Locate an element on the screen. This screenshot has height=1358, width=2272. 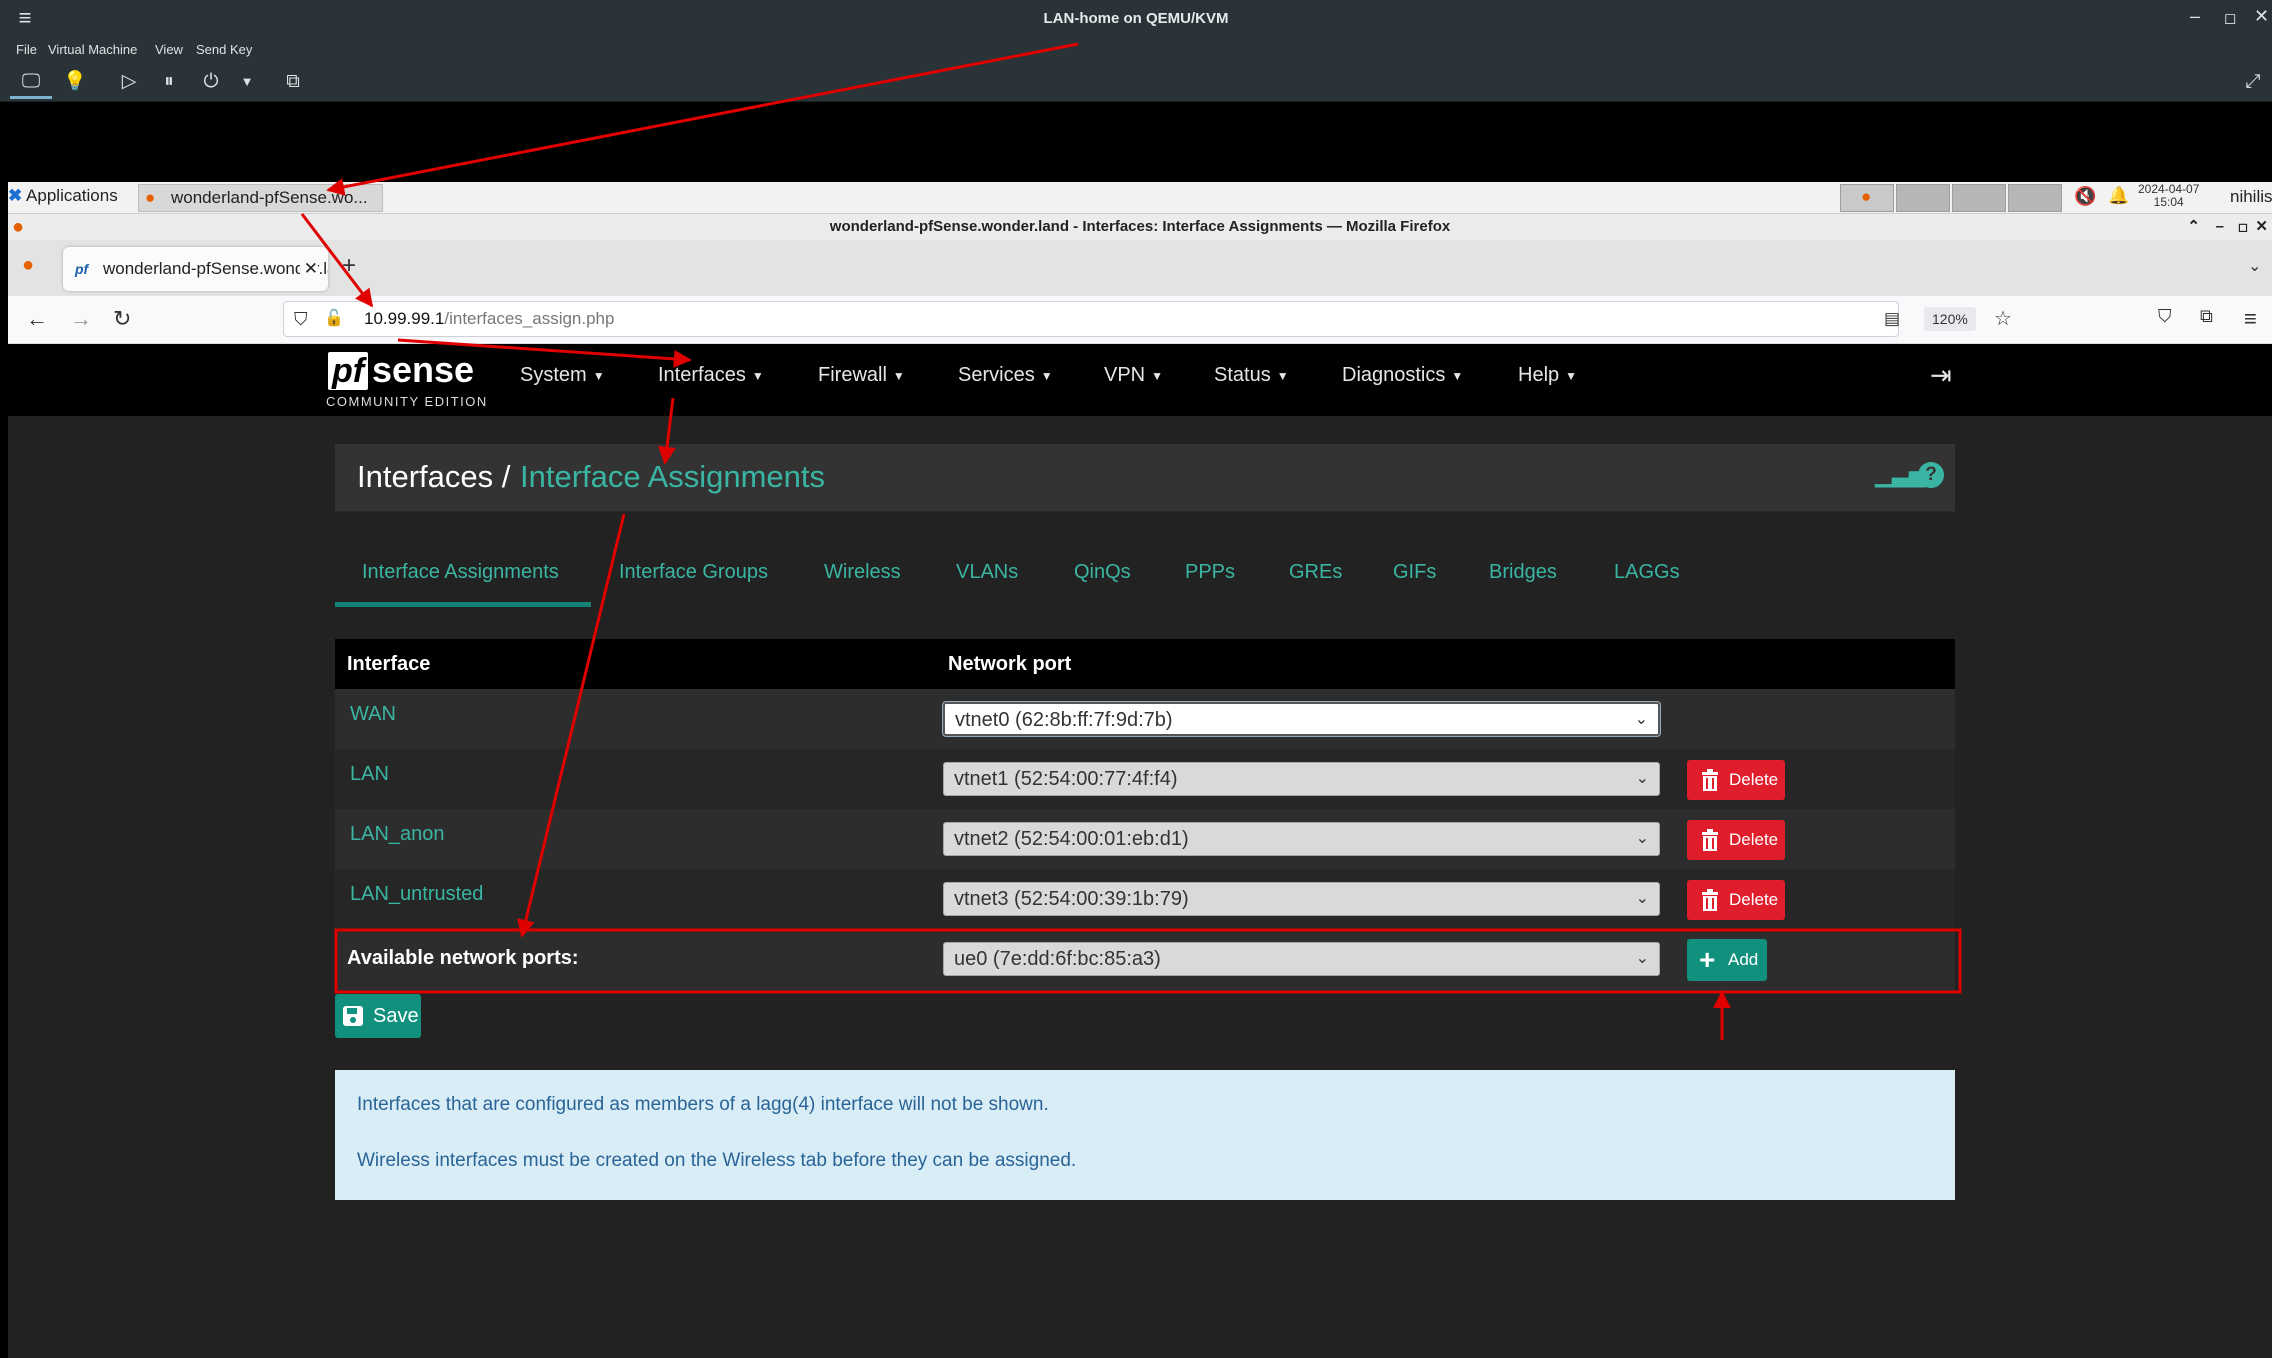
interface-link-lan: LAN is located at coordinates (369, 774).